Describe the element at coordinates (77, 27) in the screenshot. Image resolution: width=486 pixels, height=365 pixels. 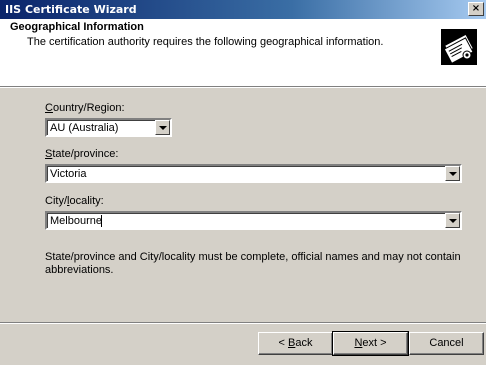
I see `page-title: Geographical Information` at that location.